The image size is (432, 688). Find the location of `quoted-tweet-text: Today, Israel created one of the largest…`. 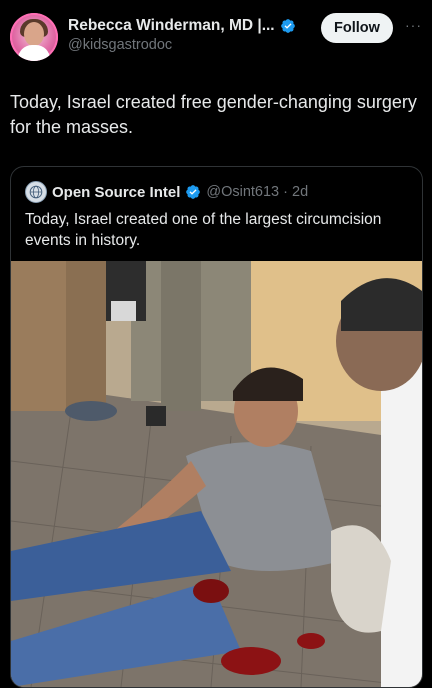

quoted-tweet-text: Today, Israel created one of the largest… is located at coordinates (203, 230).